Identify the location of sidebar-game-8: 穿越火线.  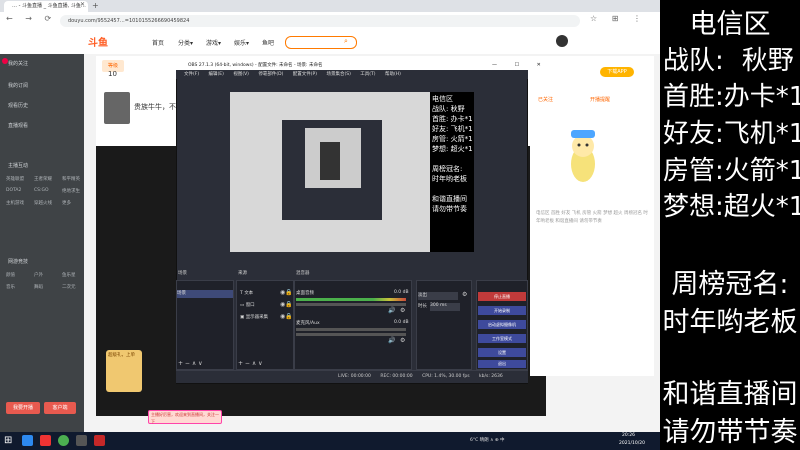
(43, 203).